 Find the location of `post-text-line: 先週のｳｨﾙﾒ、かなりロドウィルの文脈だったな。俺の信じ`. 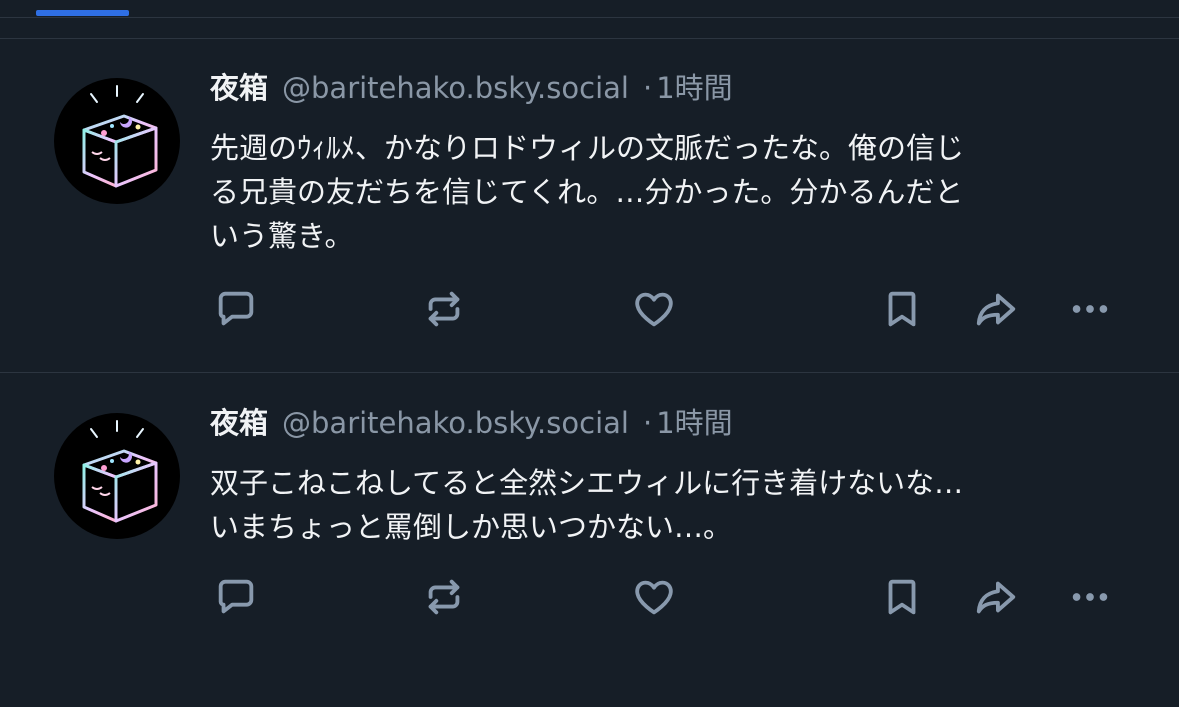

post-text-line: 先週のｳｨﾙﾒ、かなりロドウィルの文脈だったな。俺の信じ is located at coordinates (587, 148).